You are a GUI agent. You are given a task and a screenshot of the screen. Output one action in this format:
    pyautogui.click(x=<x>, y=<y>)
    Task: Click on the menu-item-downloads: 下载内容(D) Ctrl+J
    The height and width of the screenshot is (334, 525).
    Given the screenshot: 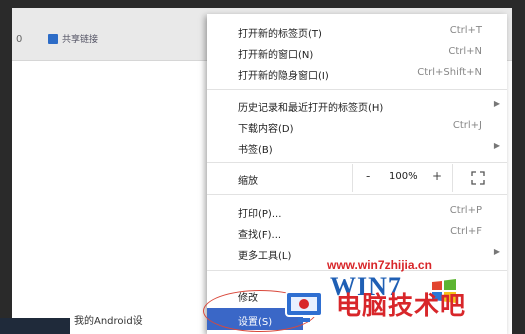 What is the action you would take?
    pyautogui.click(x=357, y=126)
    